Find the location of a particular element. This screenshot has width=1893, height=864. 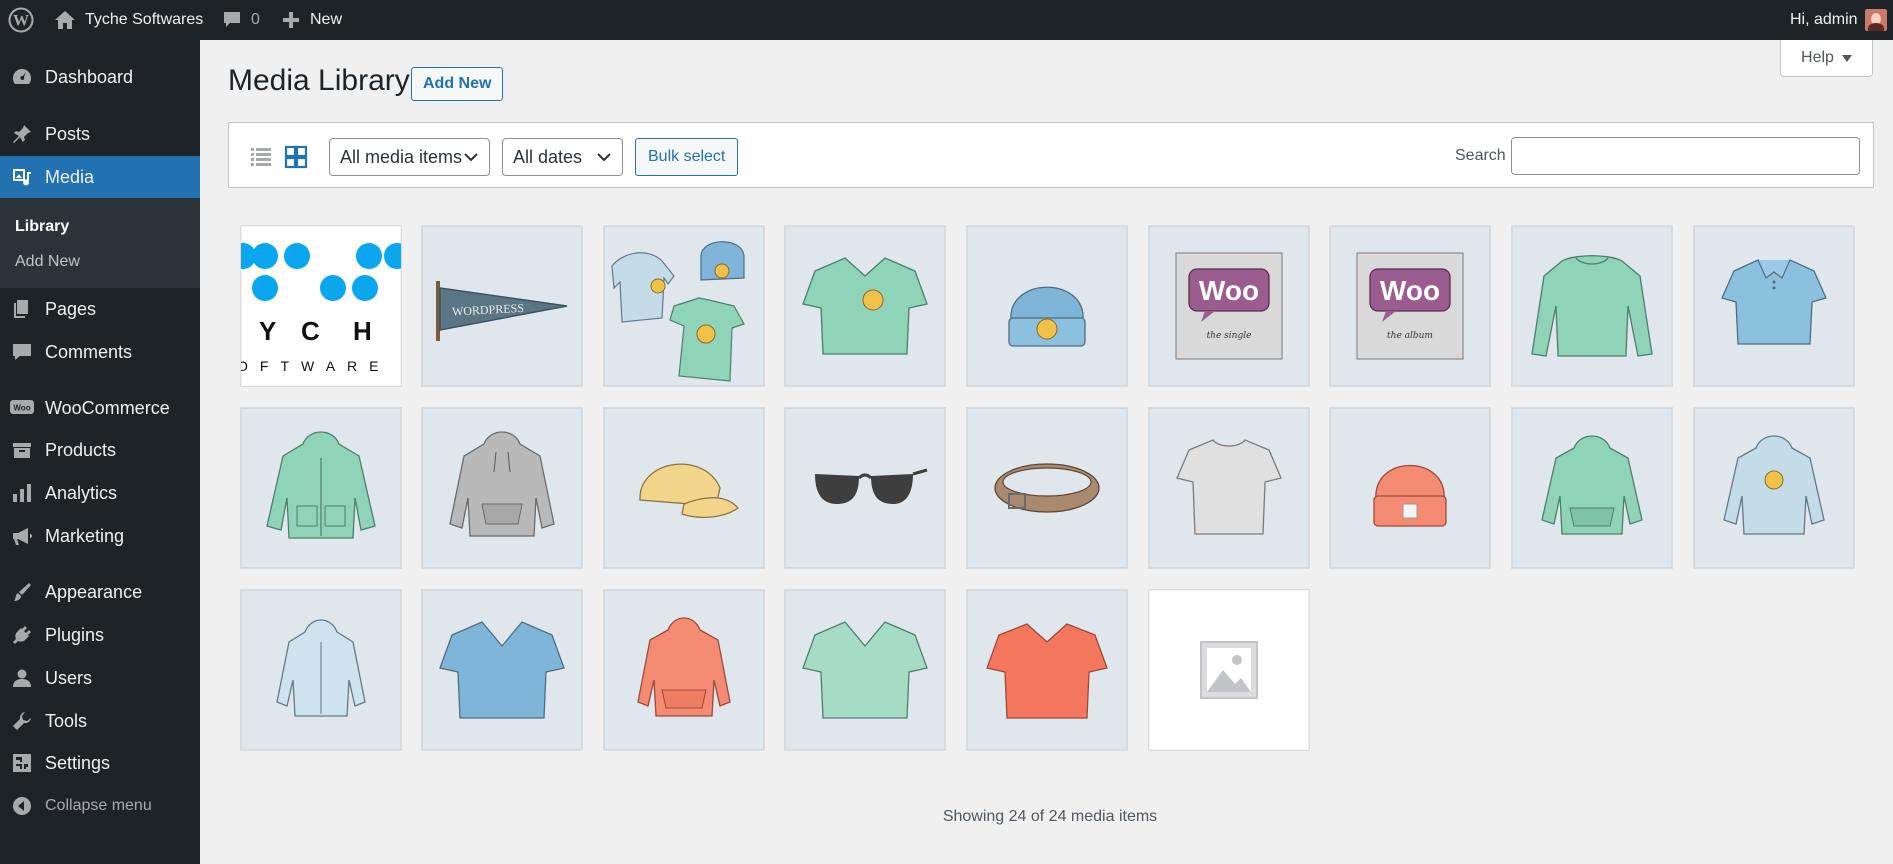

sidebar-item-label: Posts is located at coordinates (68, 133).